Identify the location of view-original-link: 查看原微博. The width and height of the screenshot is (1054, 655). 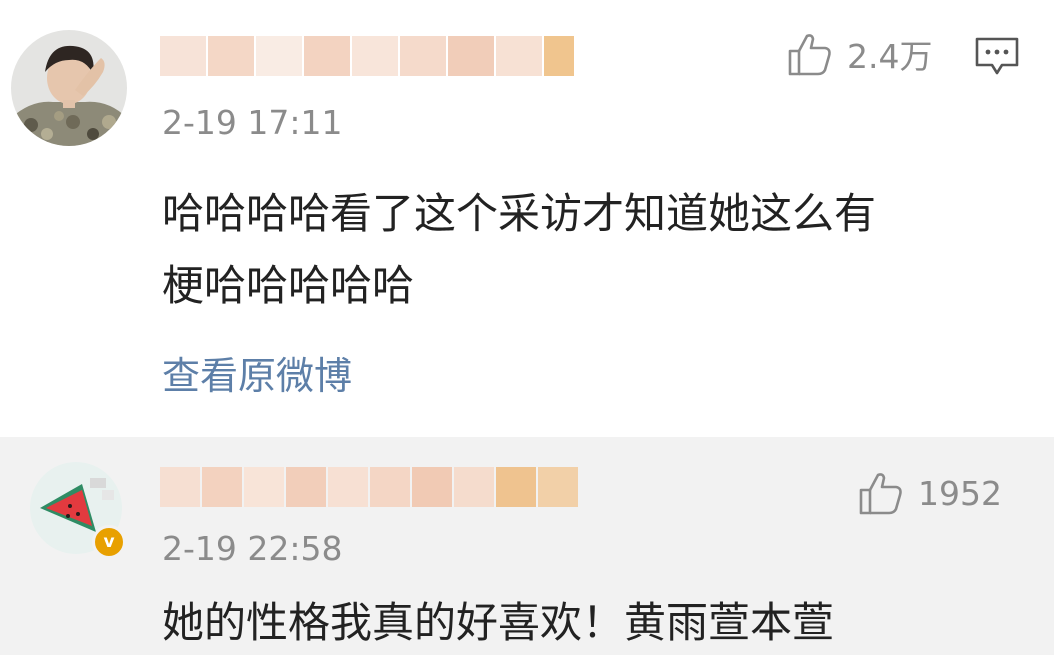
(257, 376).